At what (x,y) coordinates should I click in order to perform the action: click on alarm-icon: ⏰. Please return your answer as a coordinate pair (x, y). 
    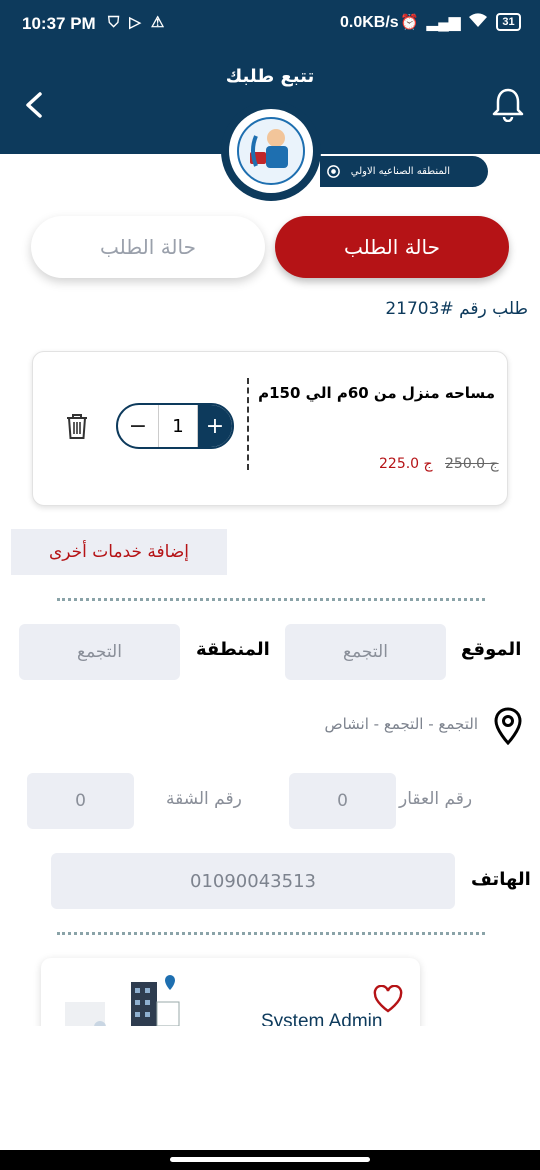
    Looking at the image, I should click on (409, 22).